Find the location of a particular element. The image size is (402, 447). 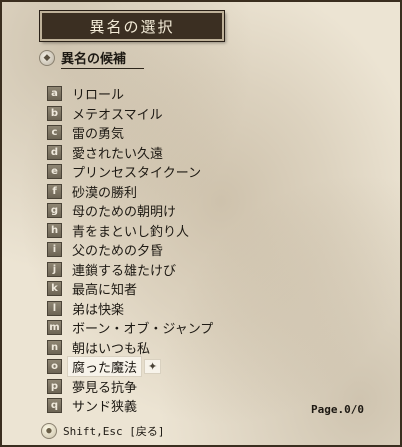

item-label: 夢見る抗争 is located at coordinates (104, 386).